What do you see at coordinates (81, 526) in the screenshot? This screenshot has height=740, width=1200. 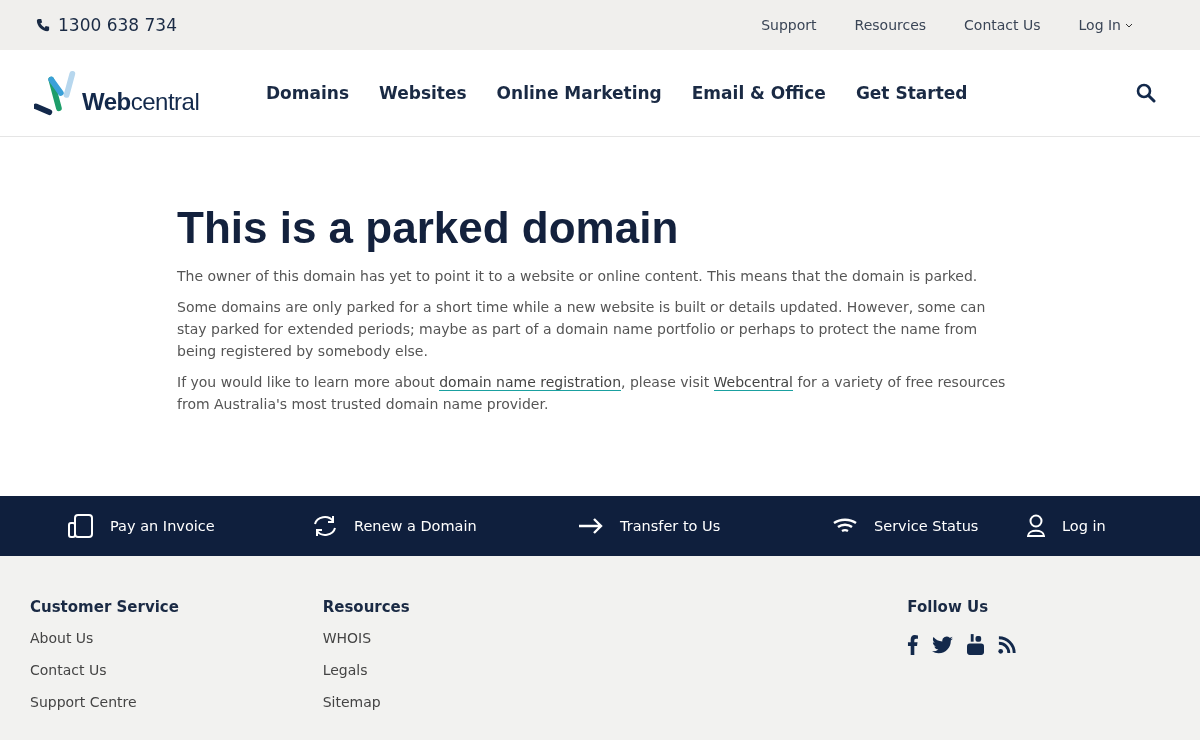 I see `document-icon` at bounding box center [81, 526].